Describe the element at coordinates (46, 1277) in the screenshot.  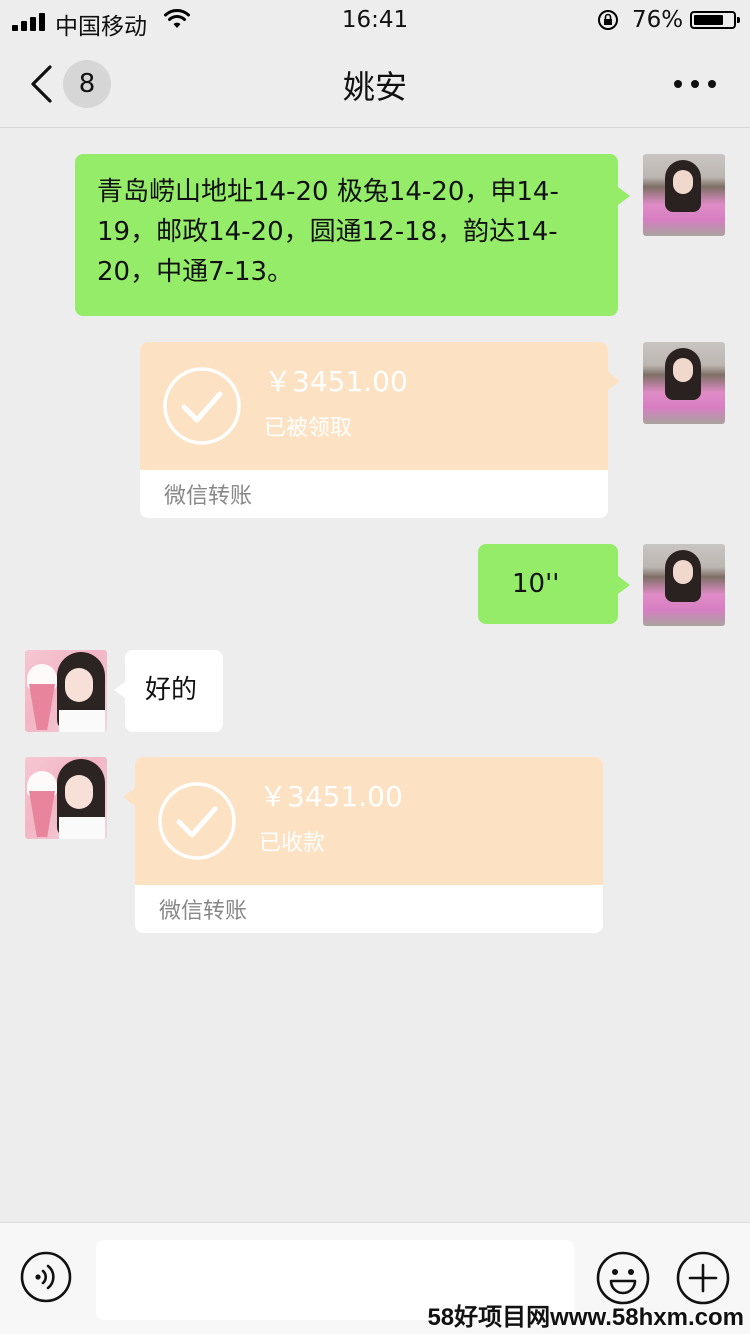
I see `voice-icon` at that location.